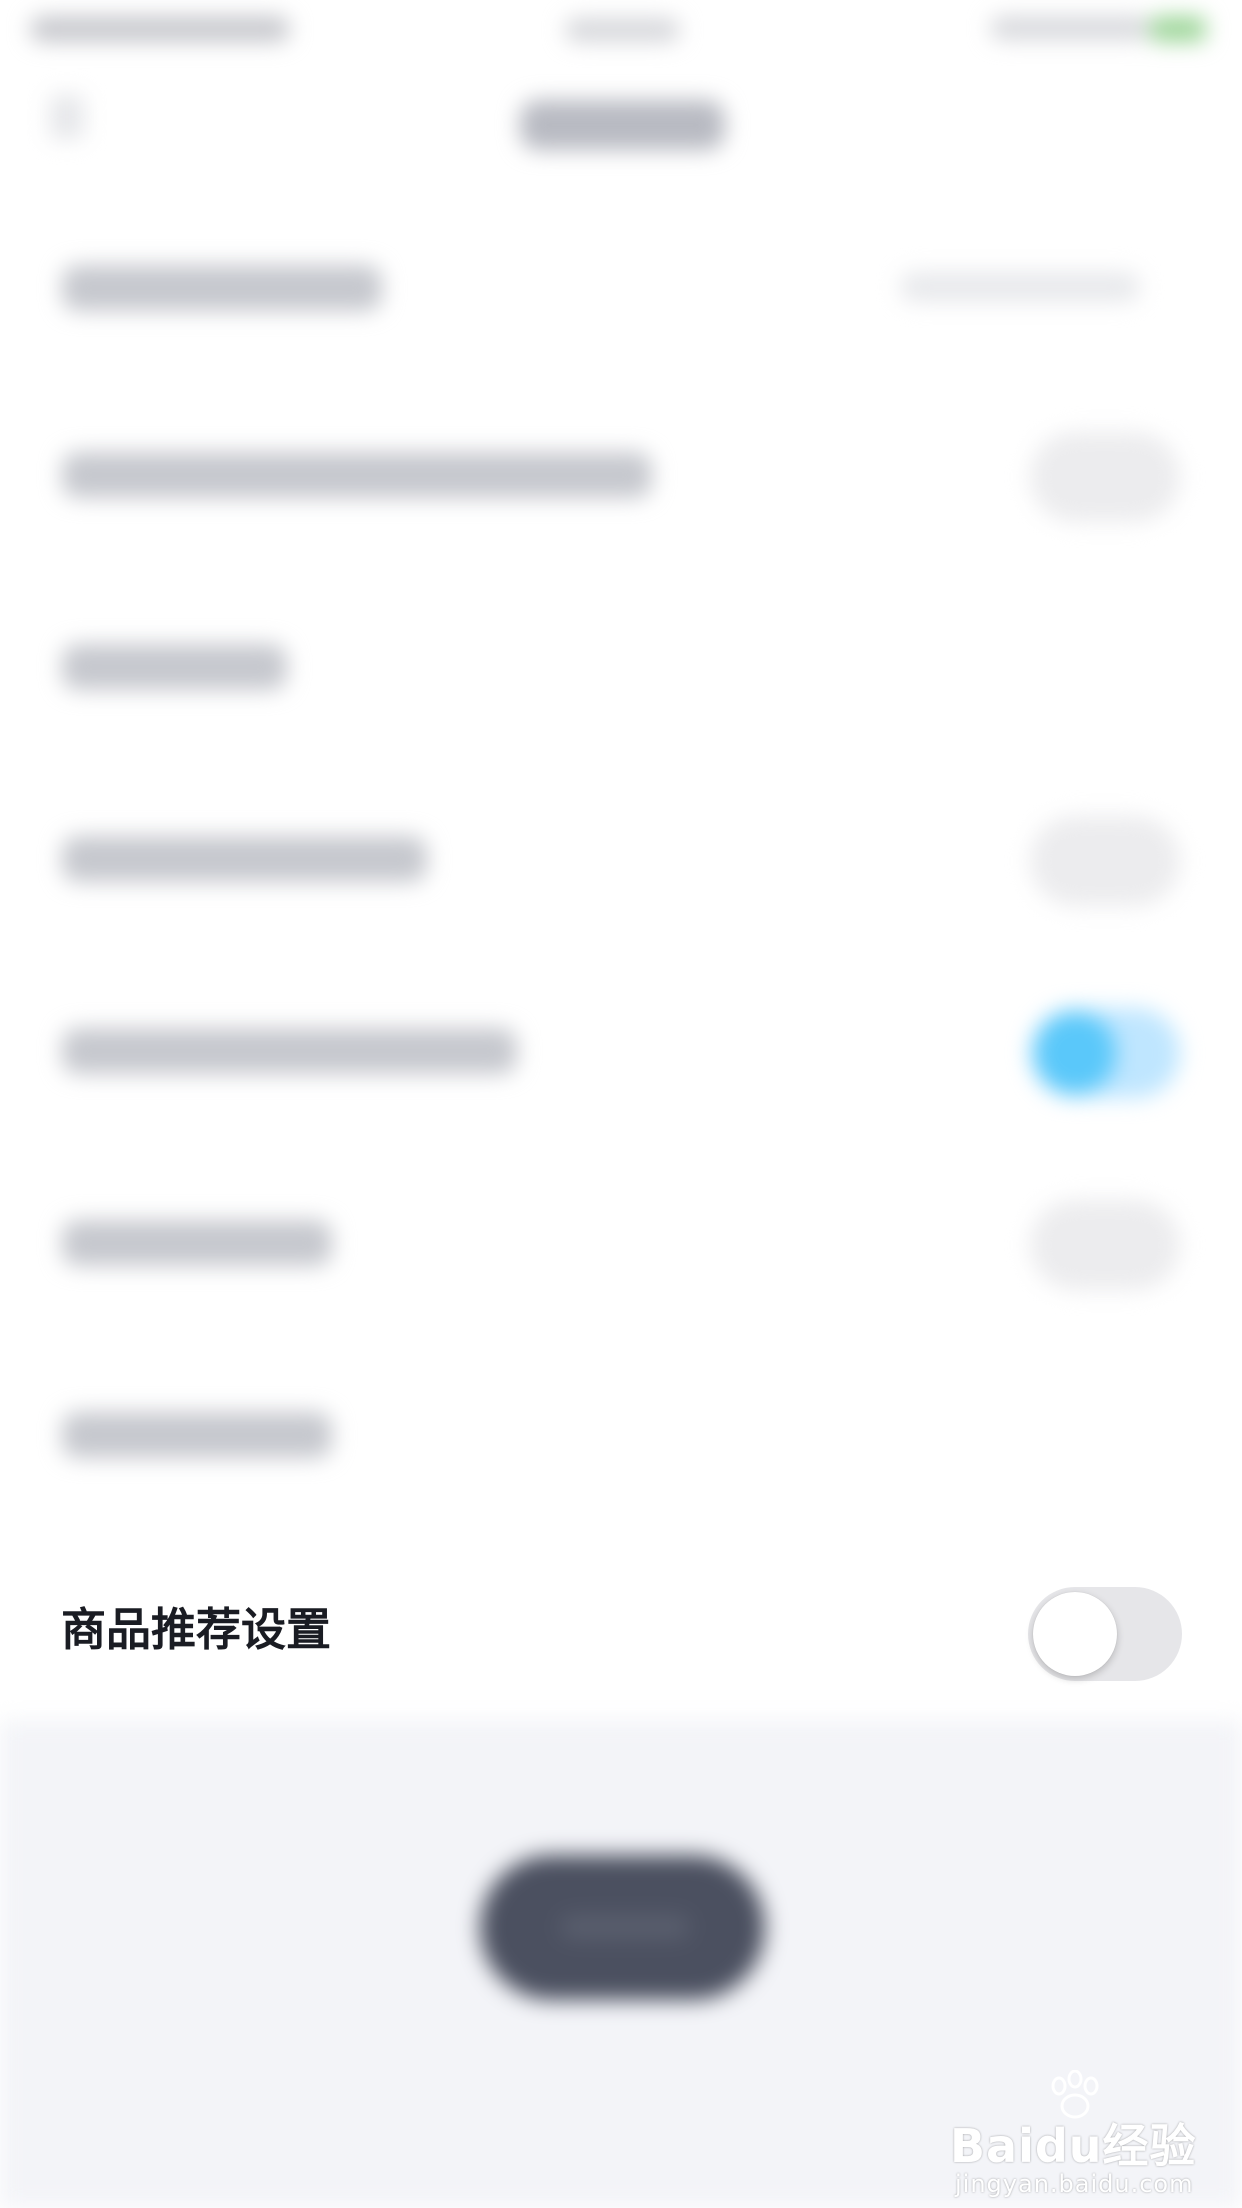 This screenshot has width=1242, height=2208. What do you see at coordinates (1075, 1634) in the screenshot?
I see `toggle-knob` at bounding box center [1075, 1634].